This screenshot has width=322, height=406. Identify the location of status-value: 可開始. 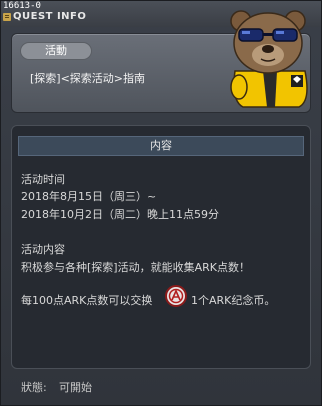
(75, 387).